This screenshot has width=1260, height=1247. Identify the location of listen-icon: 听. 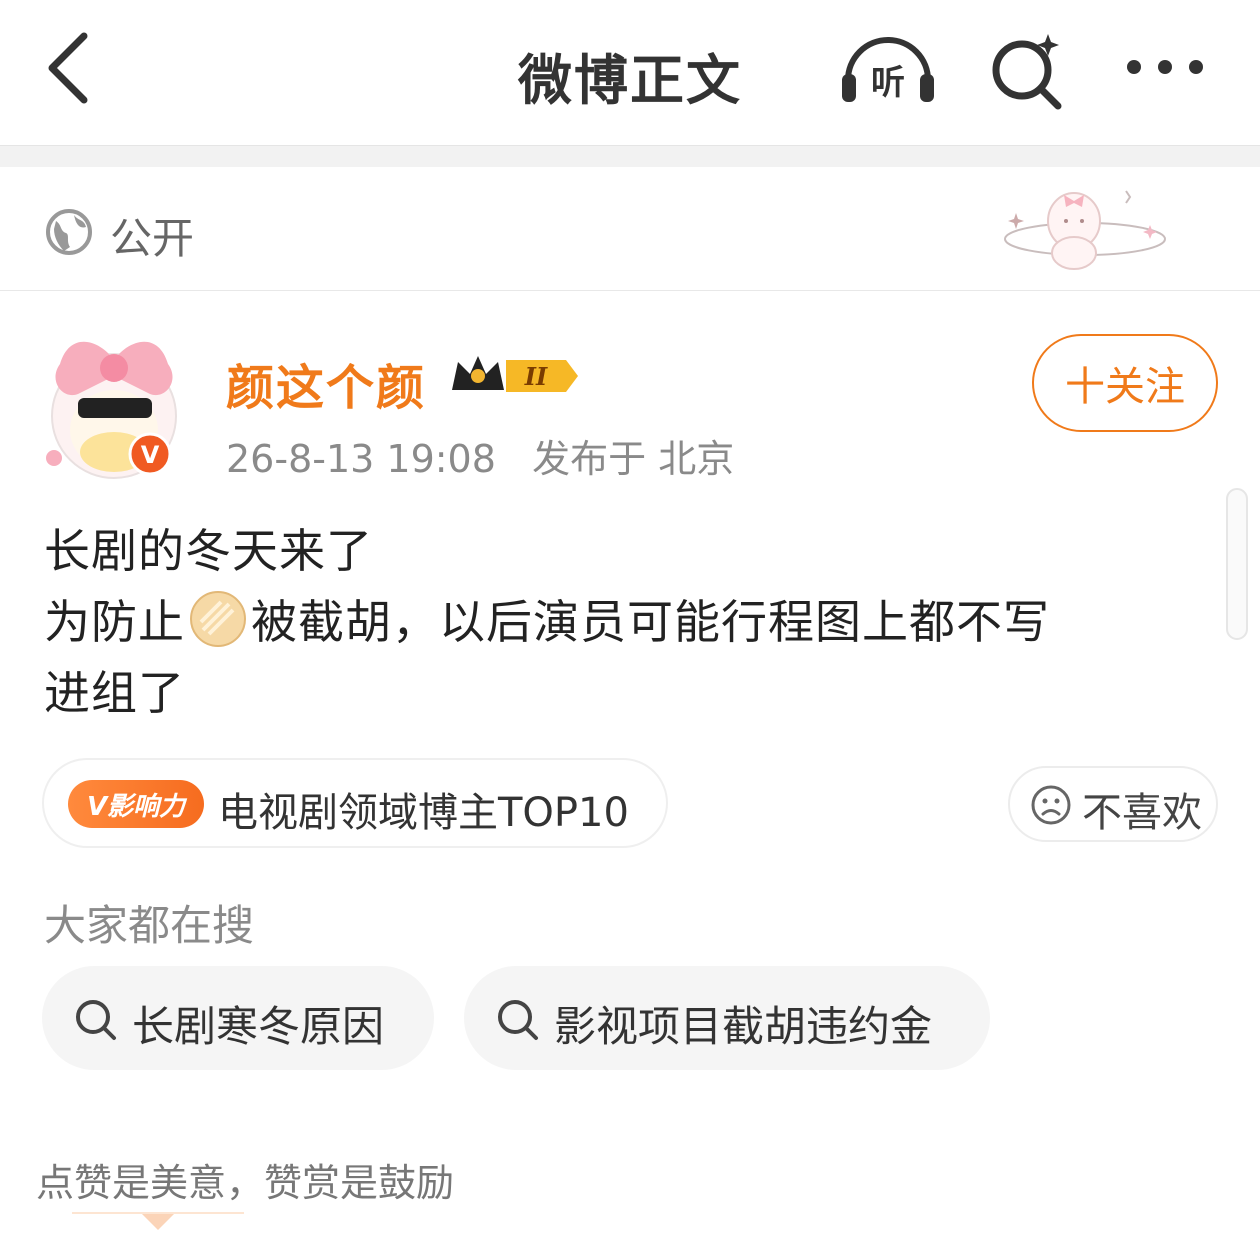
(888, 70).